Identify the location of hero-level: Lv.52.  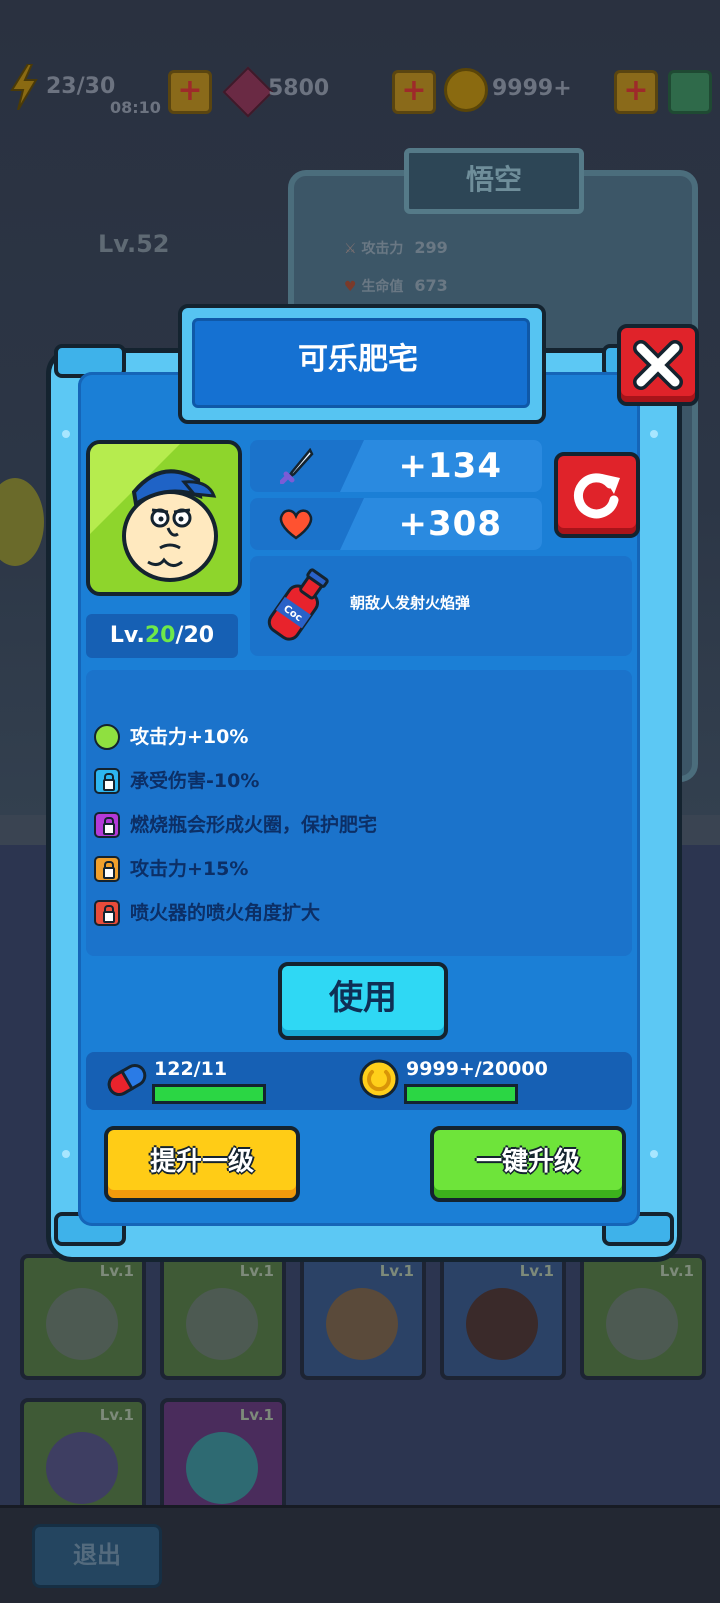
(134, 244).